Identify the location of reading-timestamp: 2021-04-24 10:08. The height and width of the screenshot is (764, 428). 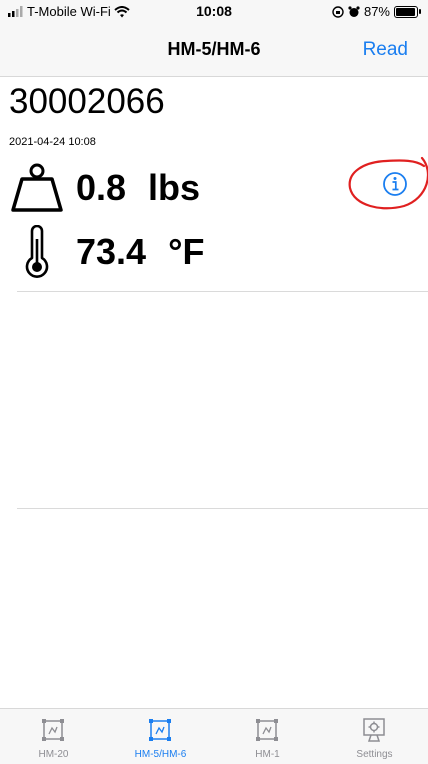
(52, 142).